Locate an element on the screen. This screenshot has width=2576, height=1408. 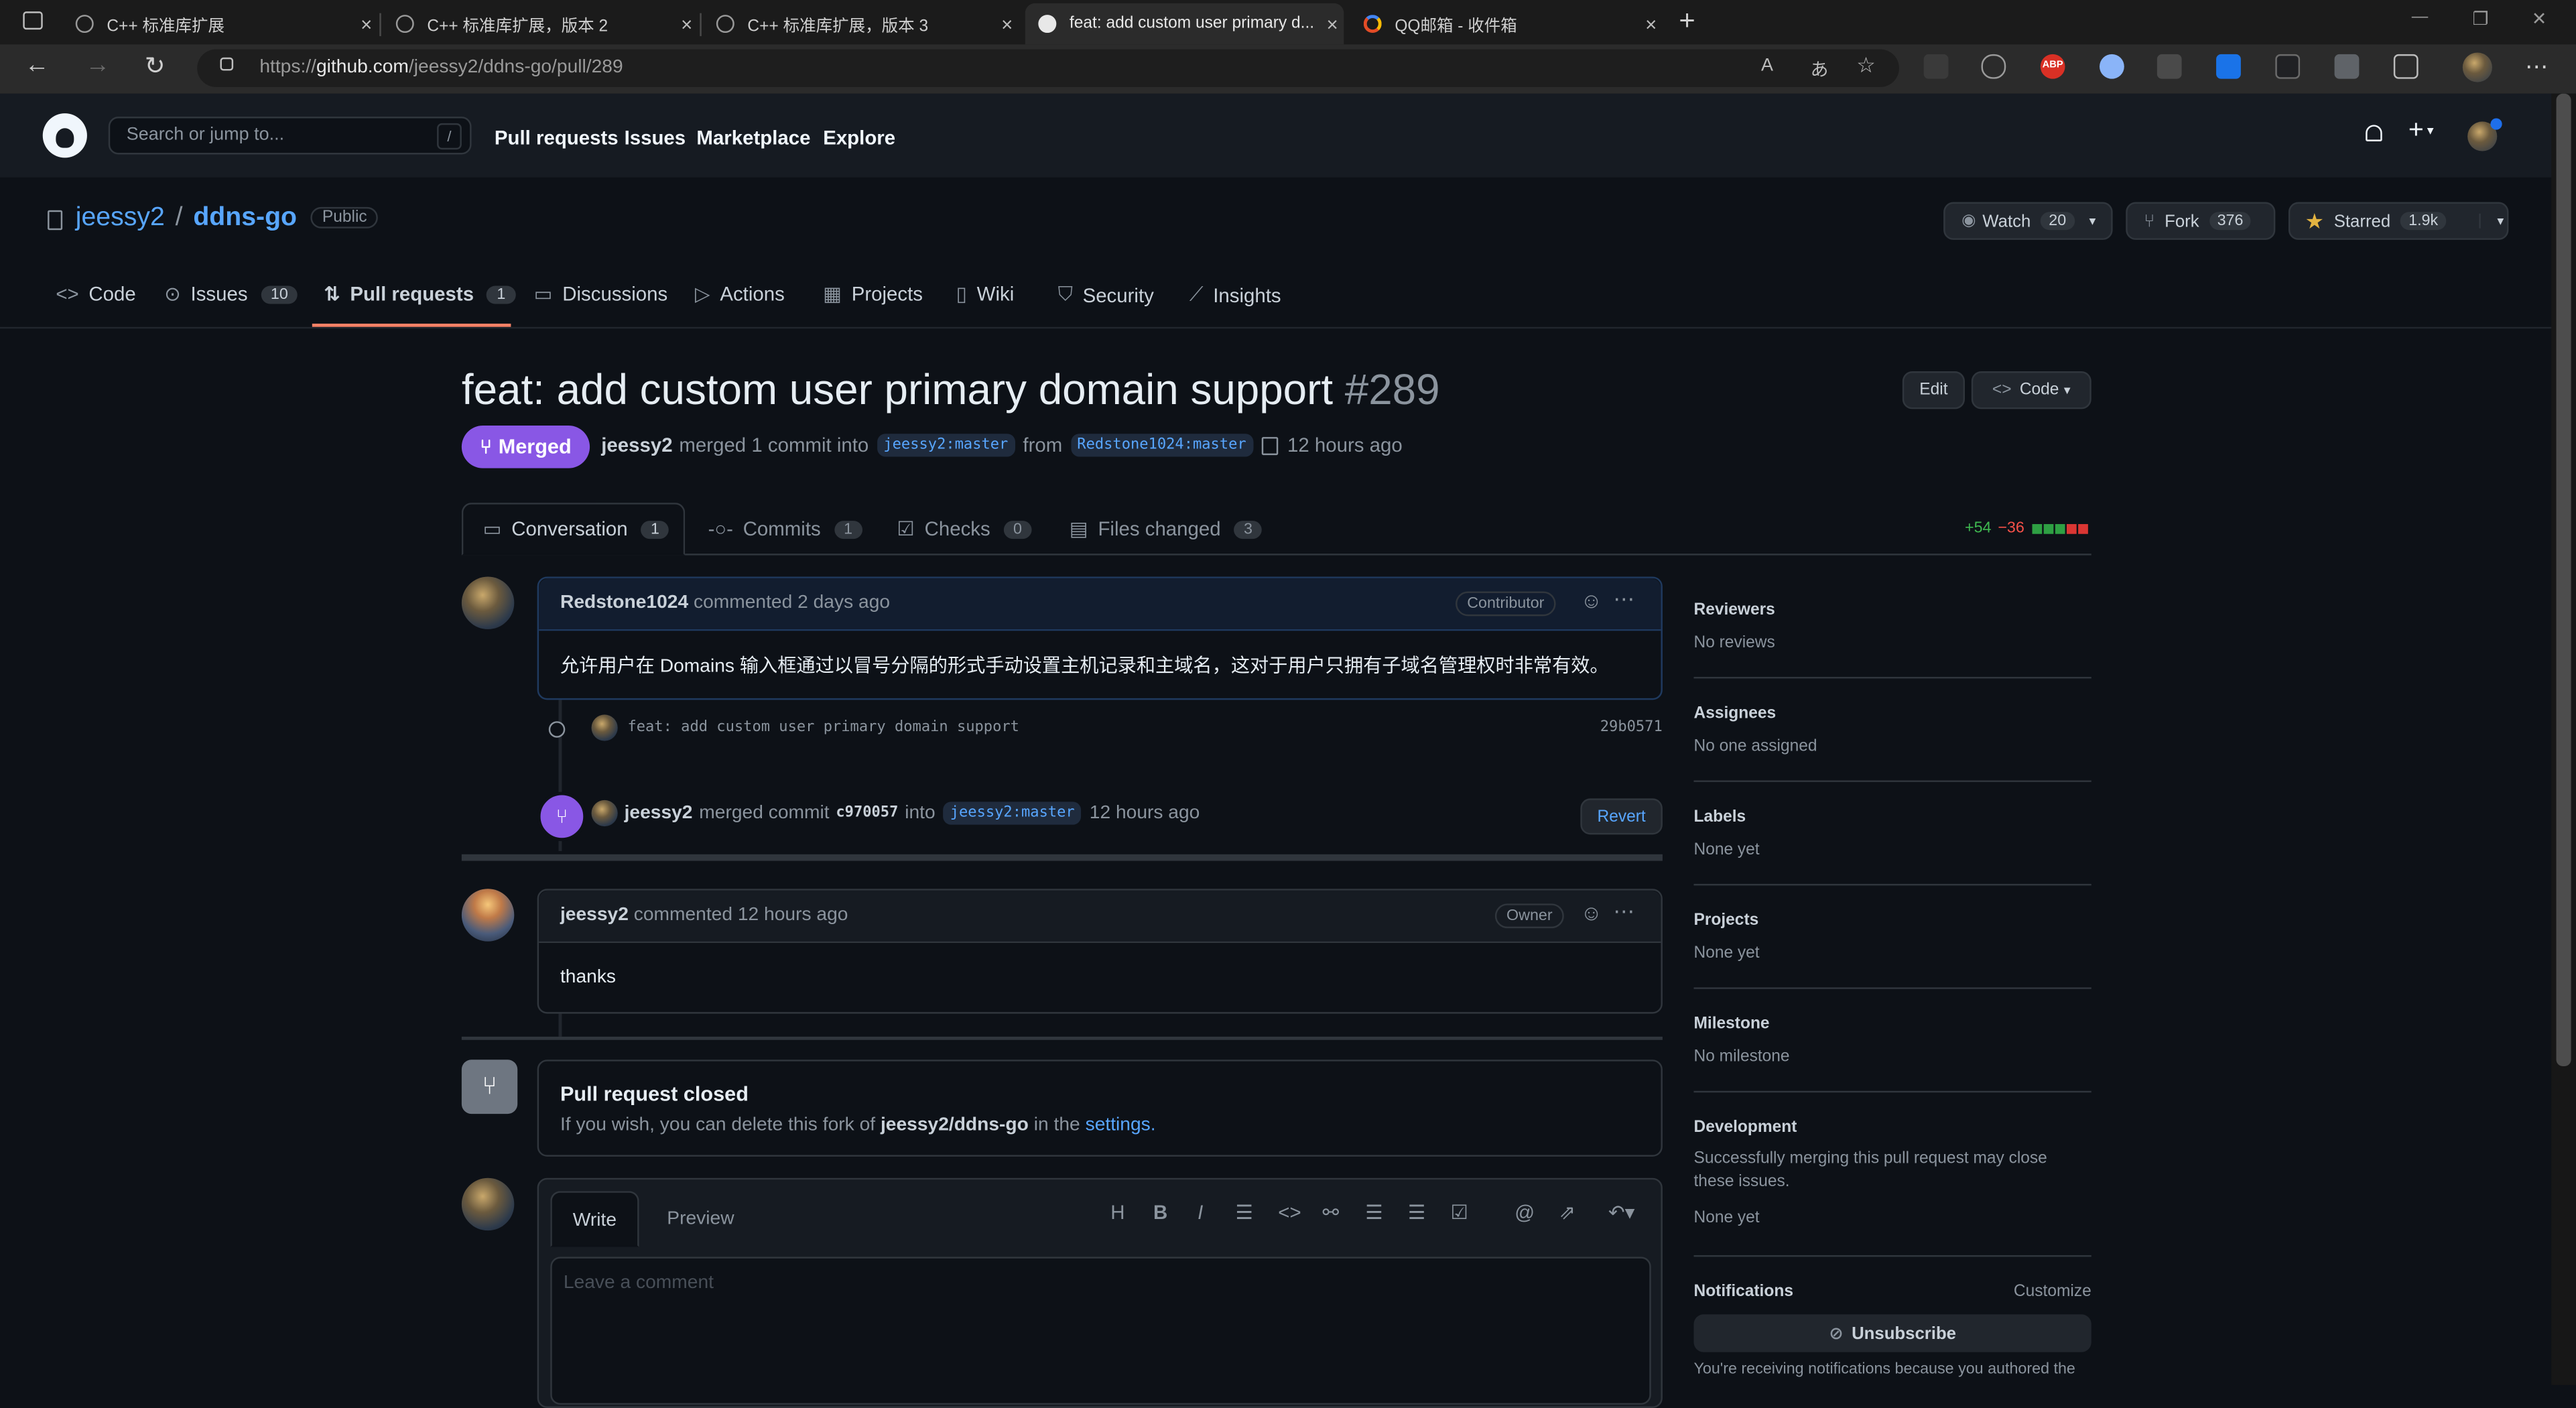
fork-button: ⑂ Fork 376 is located at coordinates (2201, 221).